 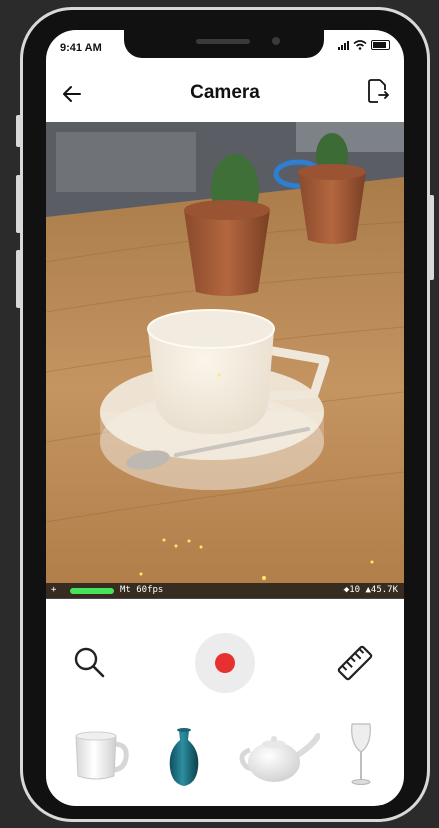 What do you see at coordinates (278, 755) in the screenshot?
I see `teapot-icon` at bounding box center [278, 755].